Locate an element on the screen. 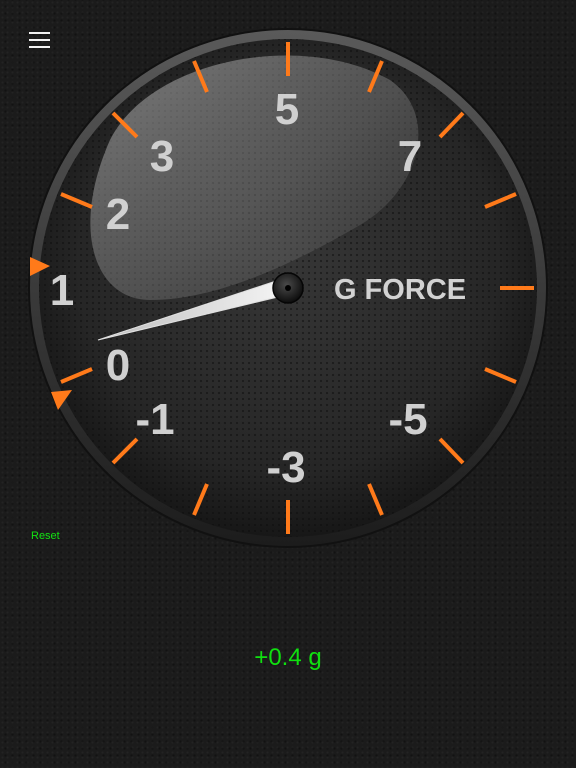 The height and width of the screenshot is (768, 576). scale-label-3: 3 is located at coordinates (162, 156).